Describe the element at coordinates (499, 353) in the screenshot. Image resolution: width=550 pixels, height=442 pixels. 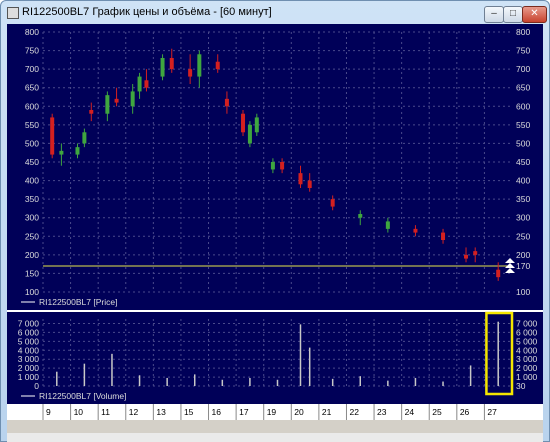
I see `highlight-box` at that location.